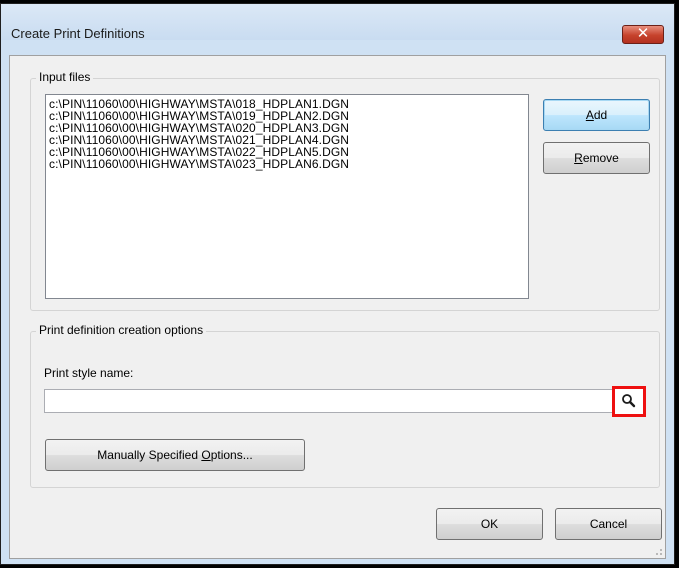  I want to click on add-button-accesskey: A, so click(589, 115).